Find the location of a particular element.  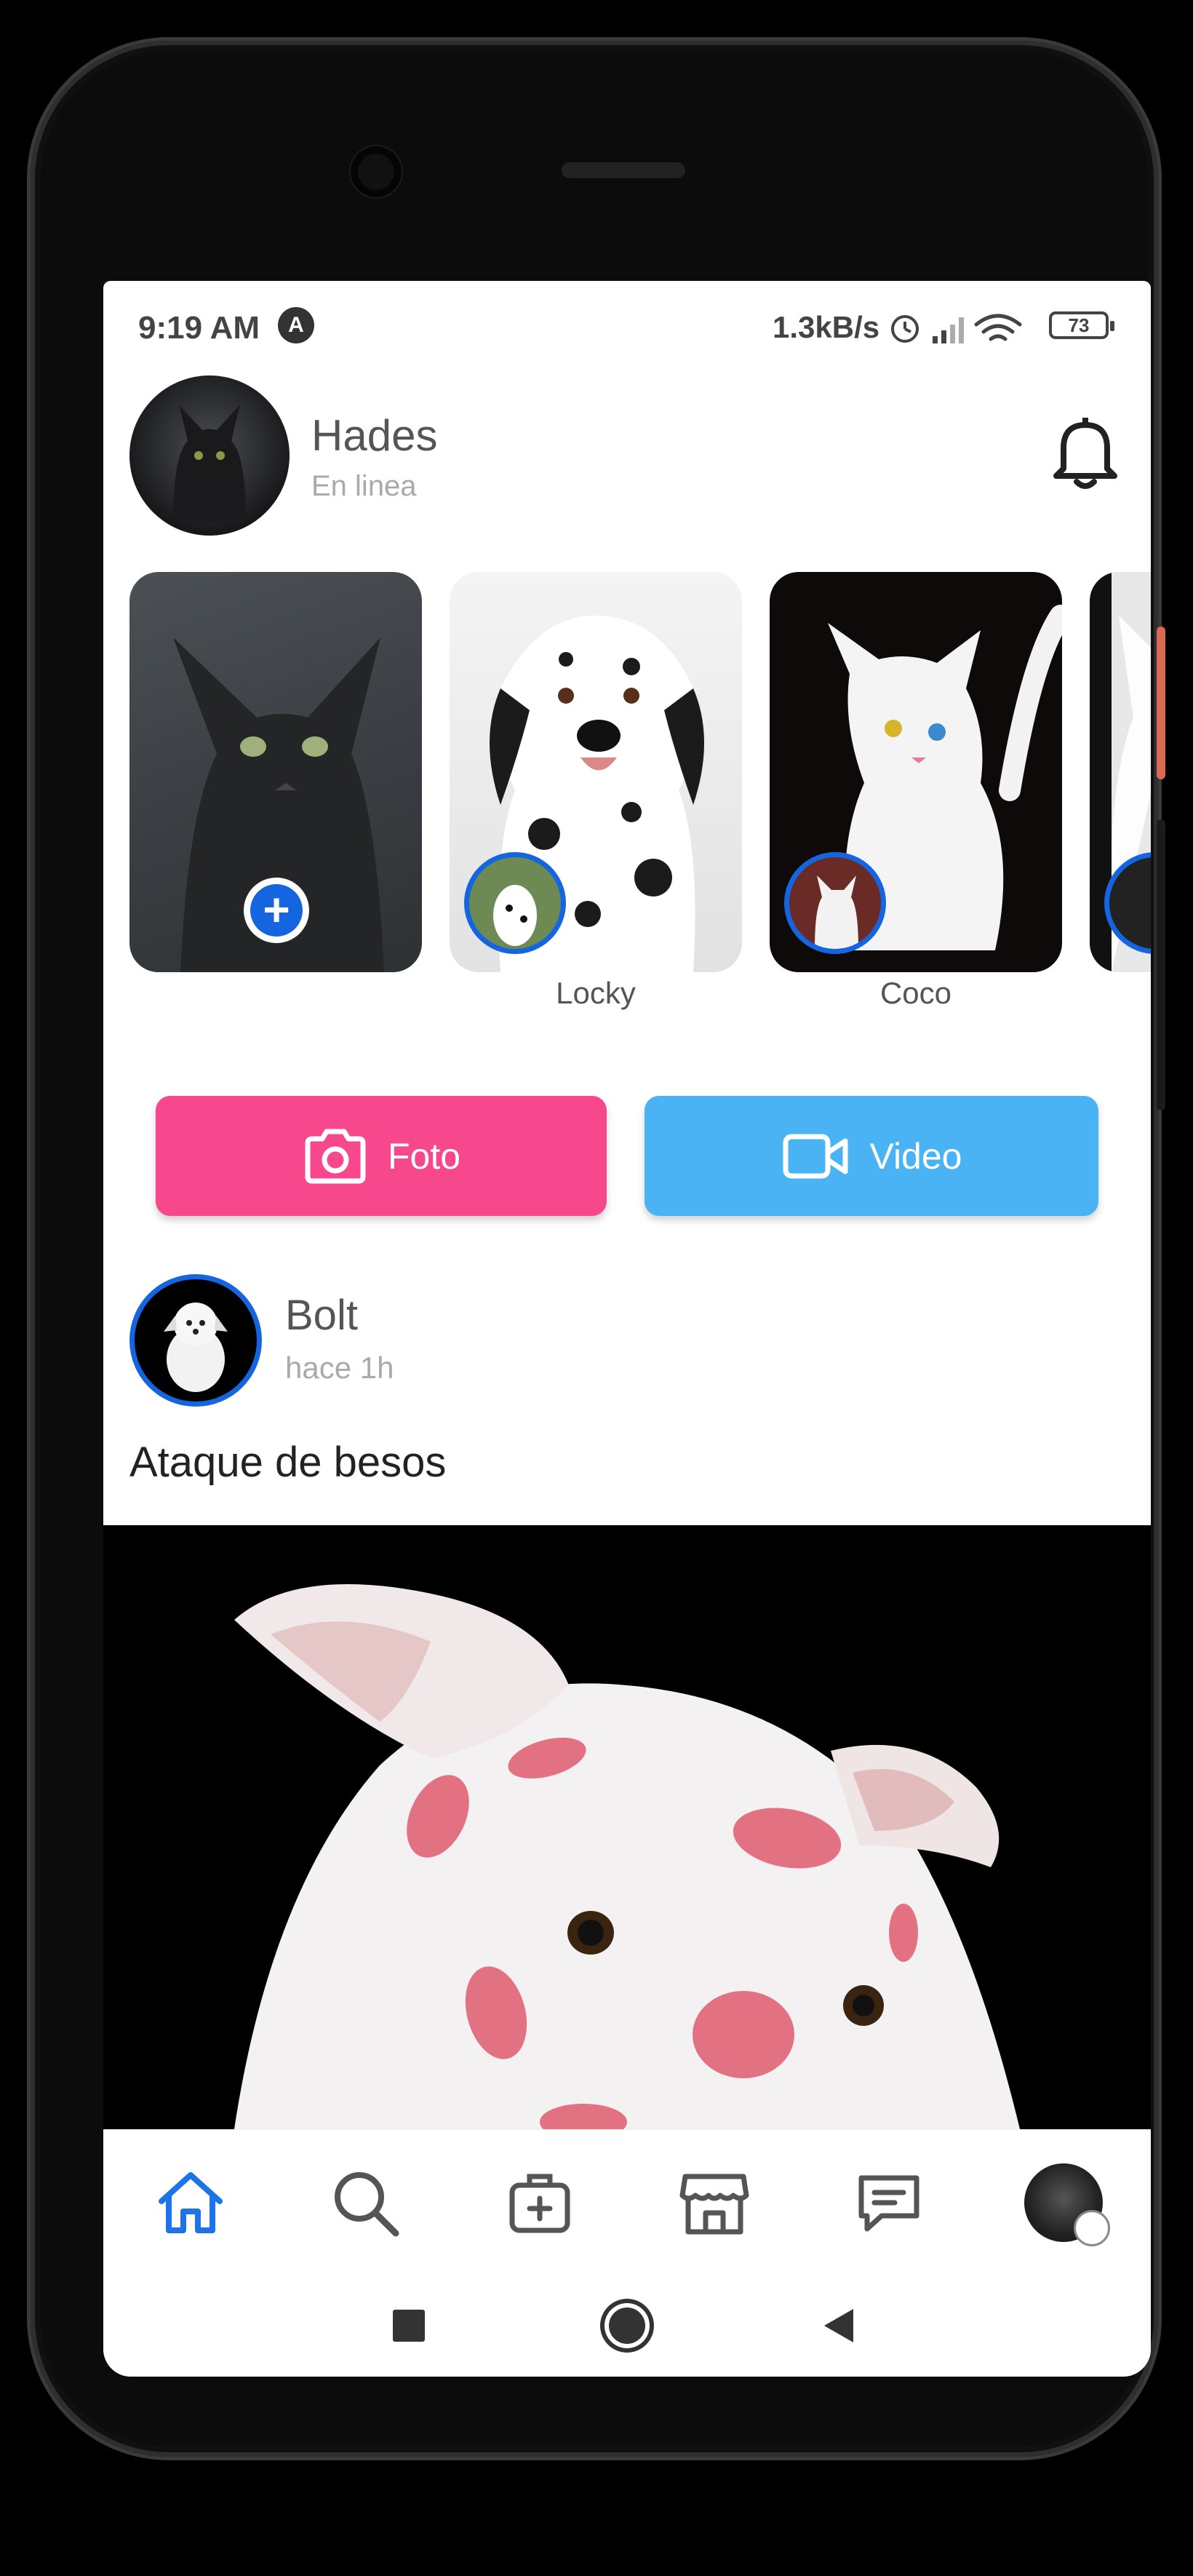

power-button is located at coordinates (1161, 965).